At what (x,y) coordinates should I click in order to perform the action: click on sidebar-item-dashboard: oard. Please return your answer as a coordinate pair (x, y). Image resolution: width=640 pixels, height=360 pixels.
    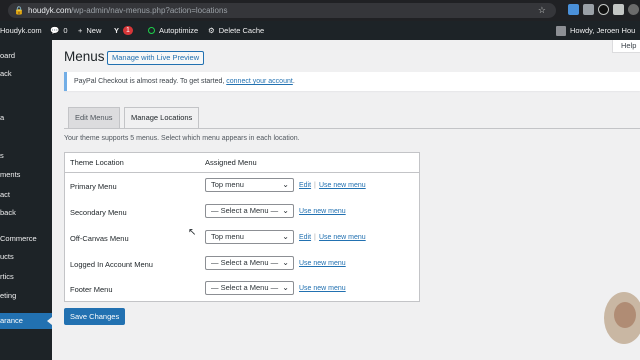
    Looking at the image, I should click on (26, 56).